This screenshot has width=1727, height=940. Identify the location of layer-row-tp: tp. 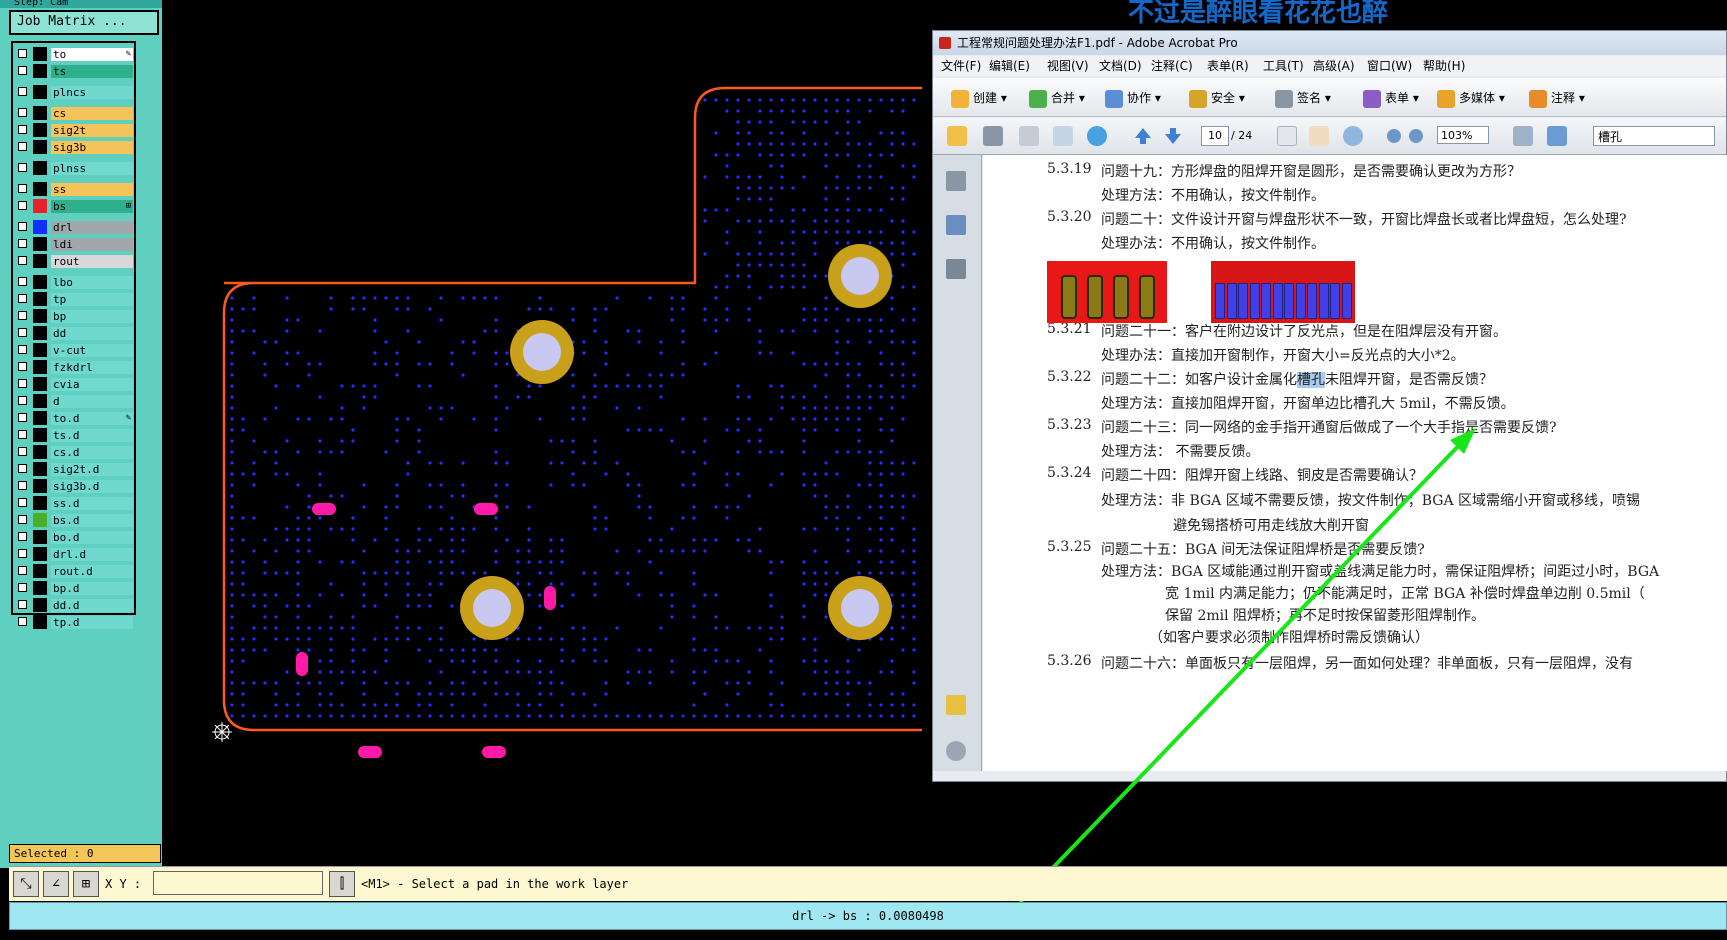
(75, 299).